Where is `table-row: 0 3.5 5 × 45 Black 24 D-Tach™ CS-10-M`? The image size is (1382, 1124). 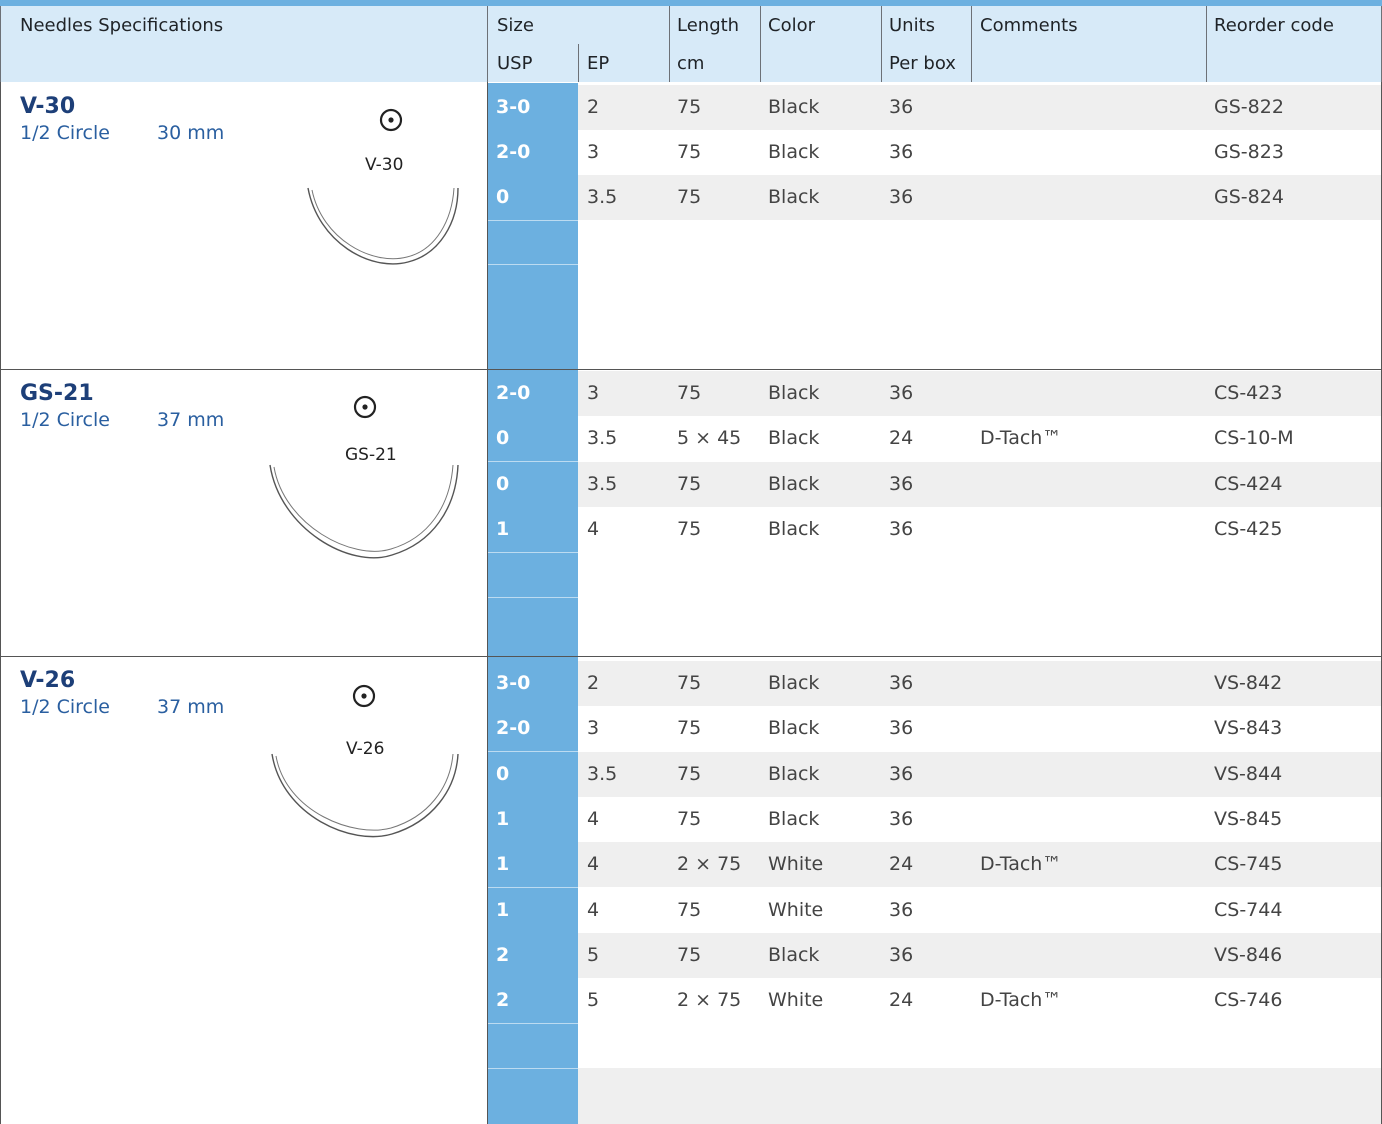
table-row: 0 3.5 5 × 45 Black 24 D-Tach™ CS-10-M is located at coordinates (934, 439).